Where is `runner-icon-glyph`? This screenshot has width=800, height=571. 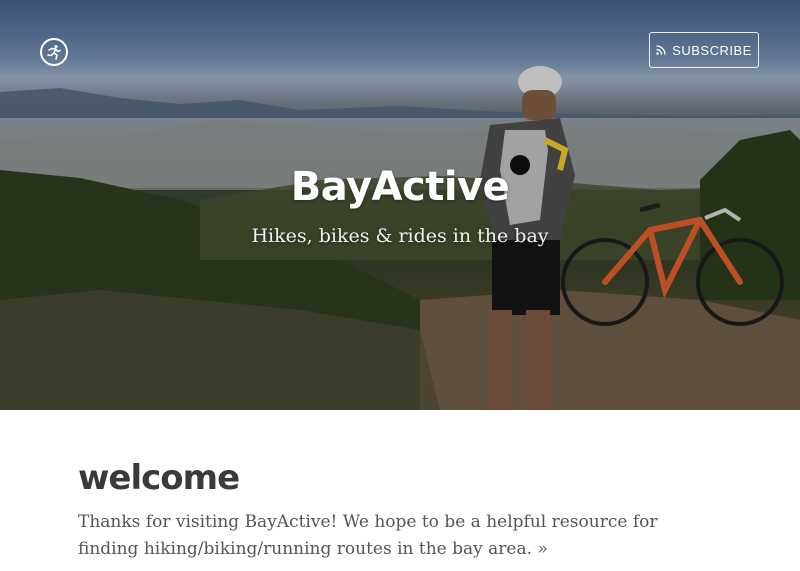
runner-icon-glyph is located at coordinates (54, 52).